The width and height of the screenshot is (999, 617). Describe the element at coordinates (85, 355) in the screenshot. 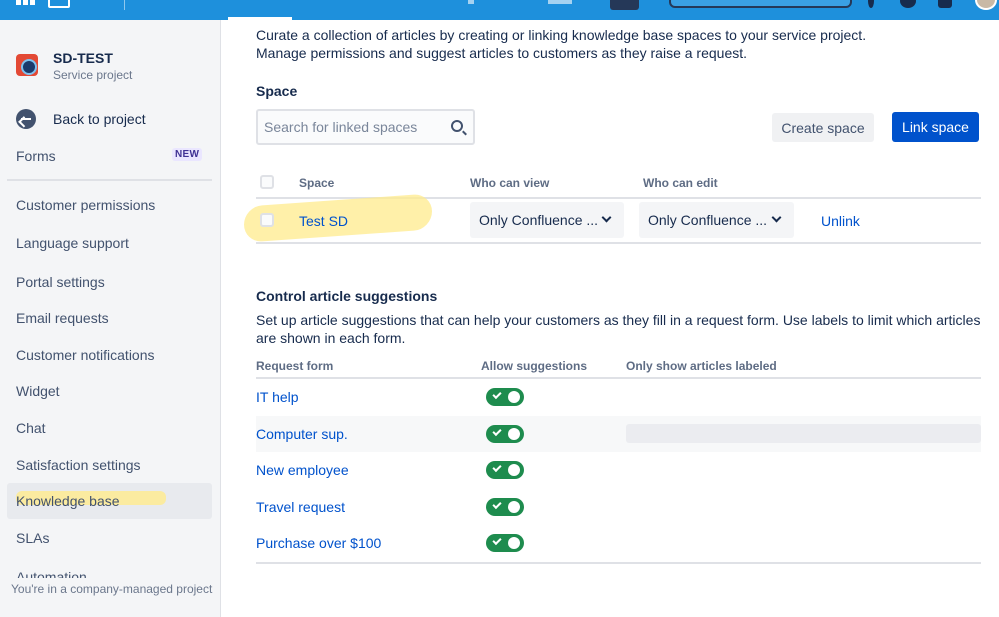

I see `sidebar-item-customer-notifications: Customer notifications` at that location.